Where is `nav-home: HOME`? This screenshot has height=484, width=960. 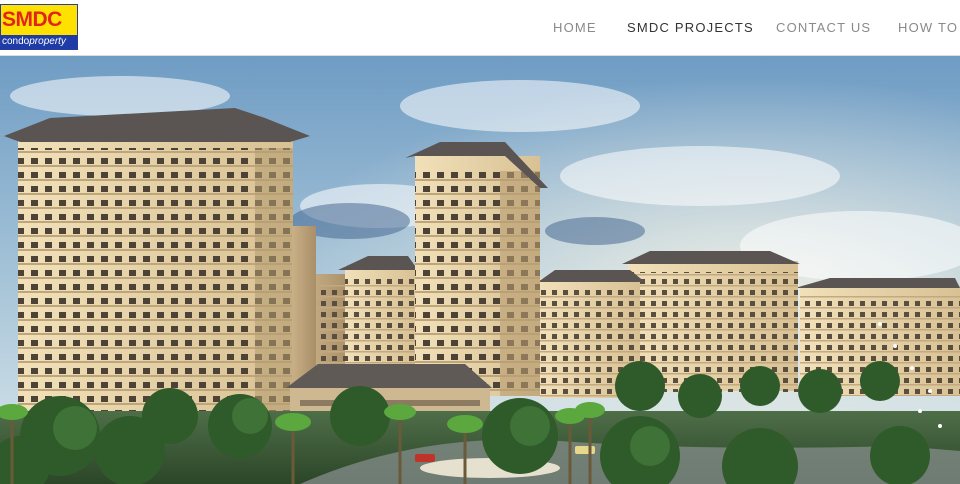
nav-home: HOME is located at coordinates (575, 27).